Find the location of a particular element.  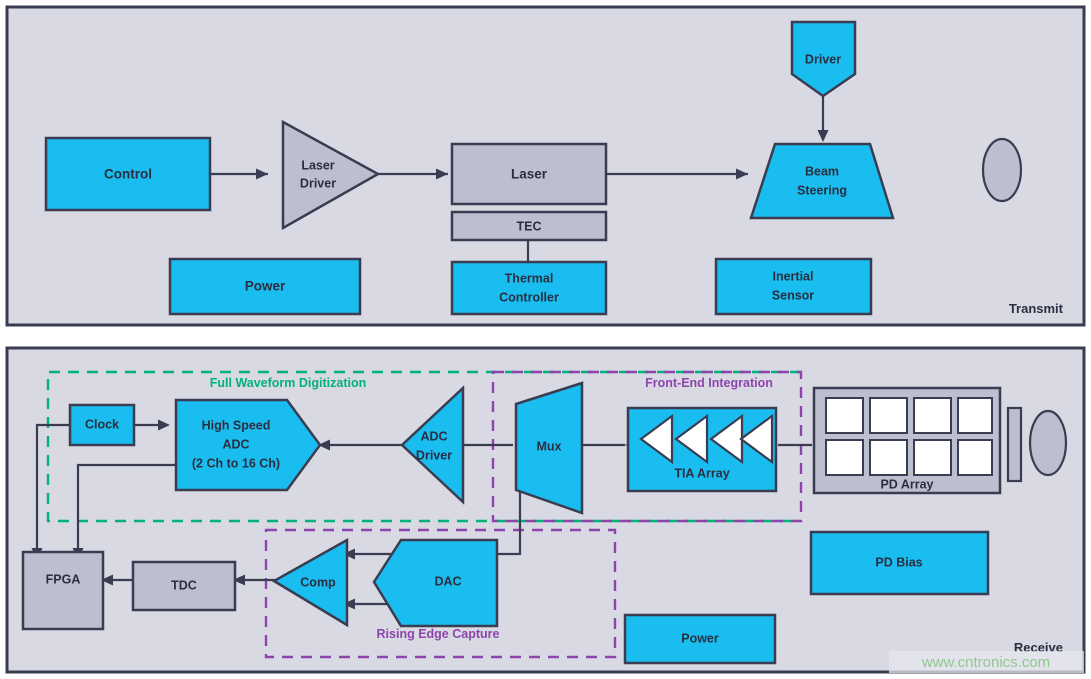

adc-label-line3: (2 Ch to 16 Ch) is located at coordinates (236, 463).